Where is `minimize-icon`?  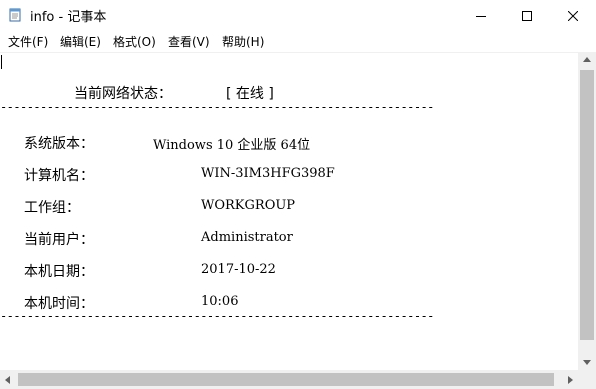 minimize-icon is located at coordinates (481, 16).